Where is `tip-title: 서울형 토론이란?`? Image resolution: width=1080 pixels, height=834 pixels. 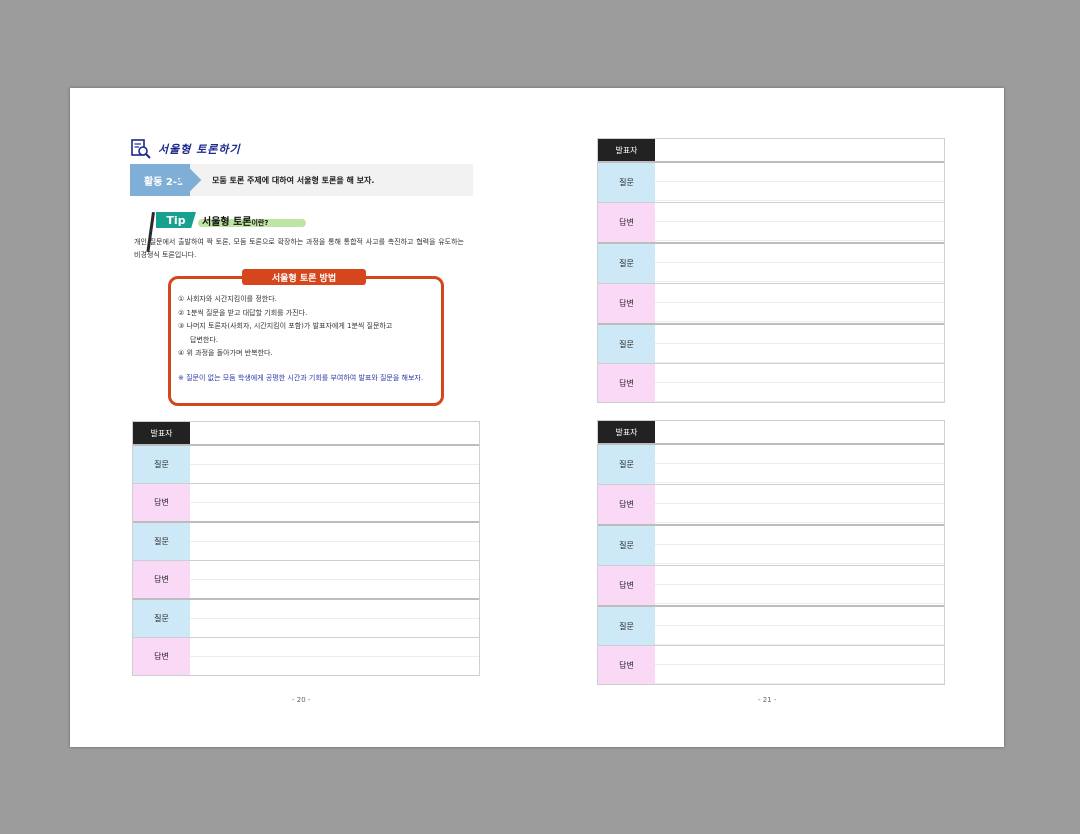 tip-title: 서울형 토론이란? is located at coordinates (235, 220).